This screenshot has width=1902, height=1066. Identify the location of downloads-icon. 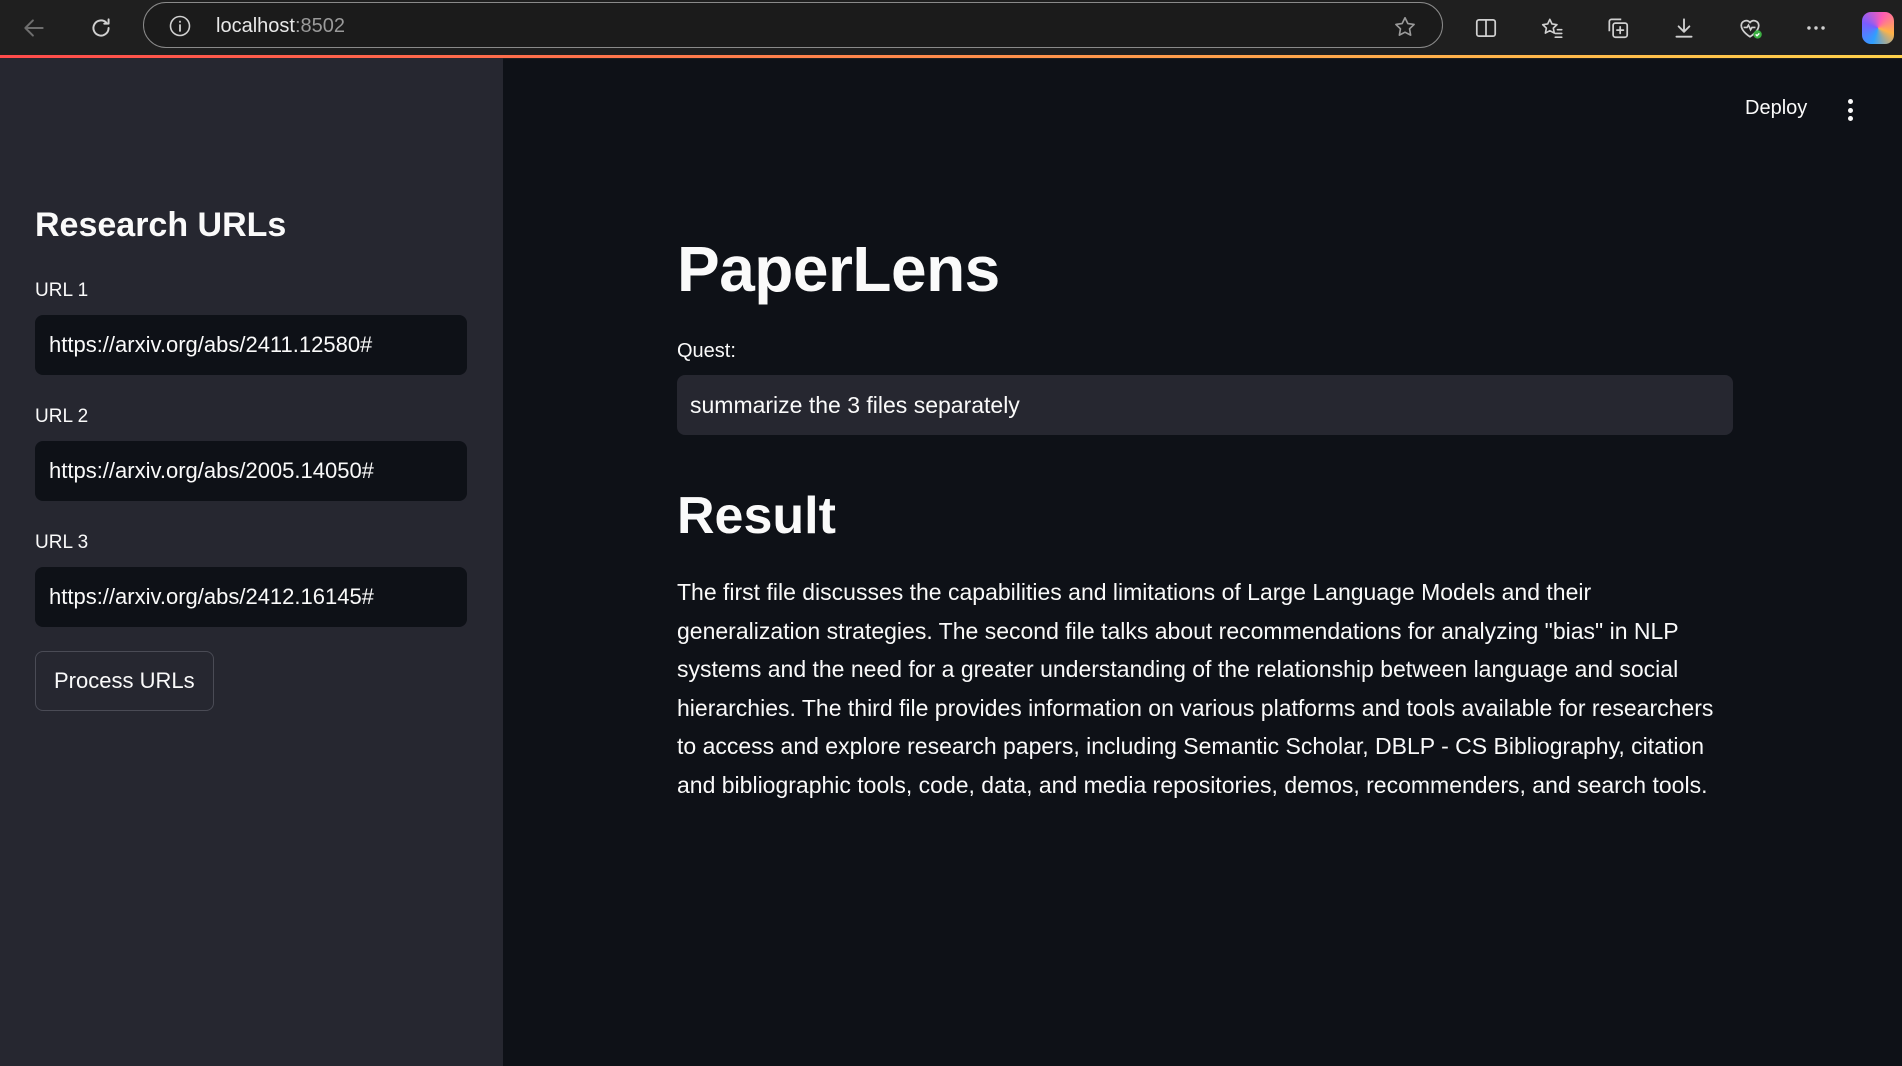
(1684, 28).